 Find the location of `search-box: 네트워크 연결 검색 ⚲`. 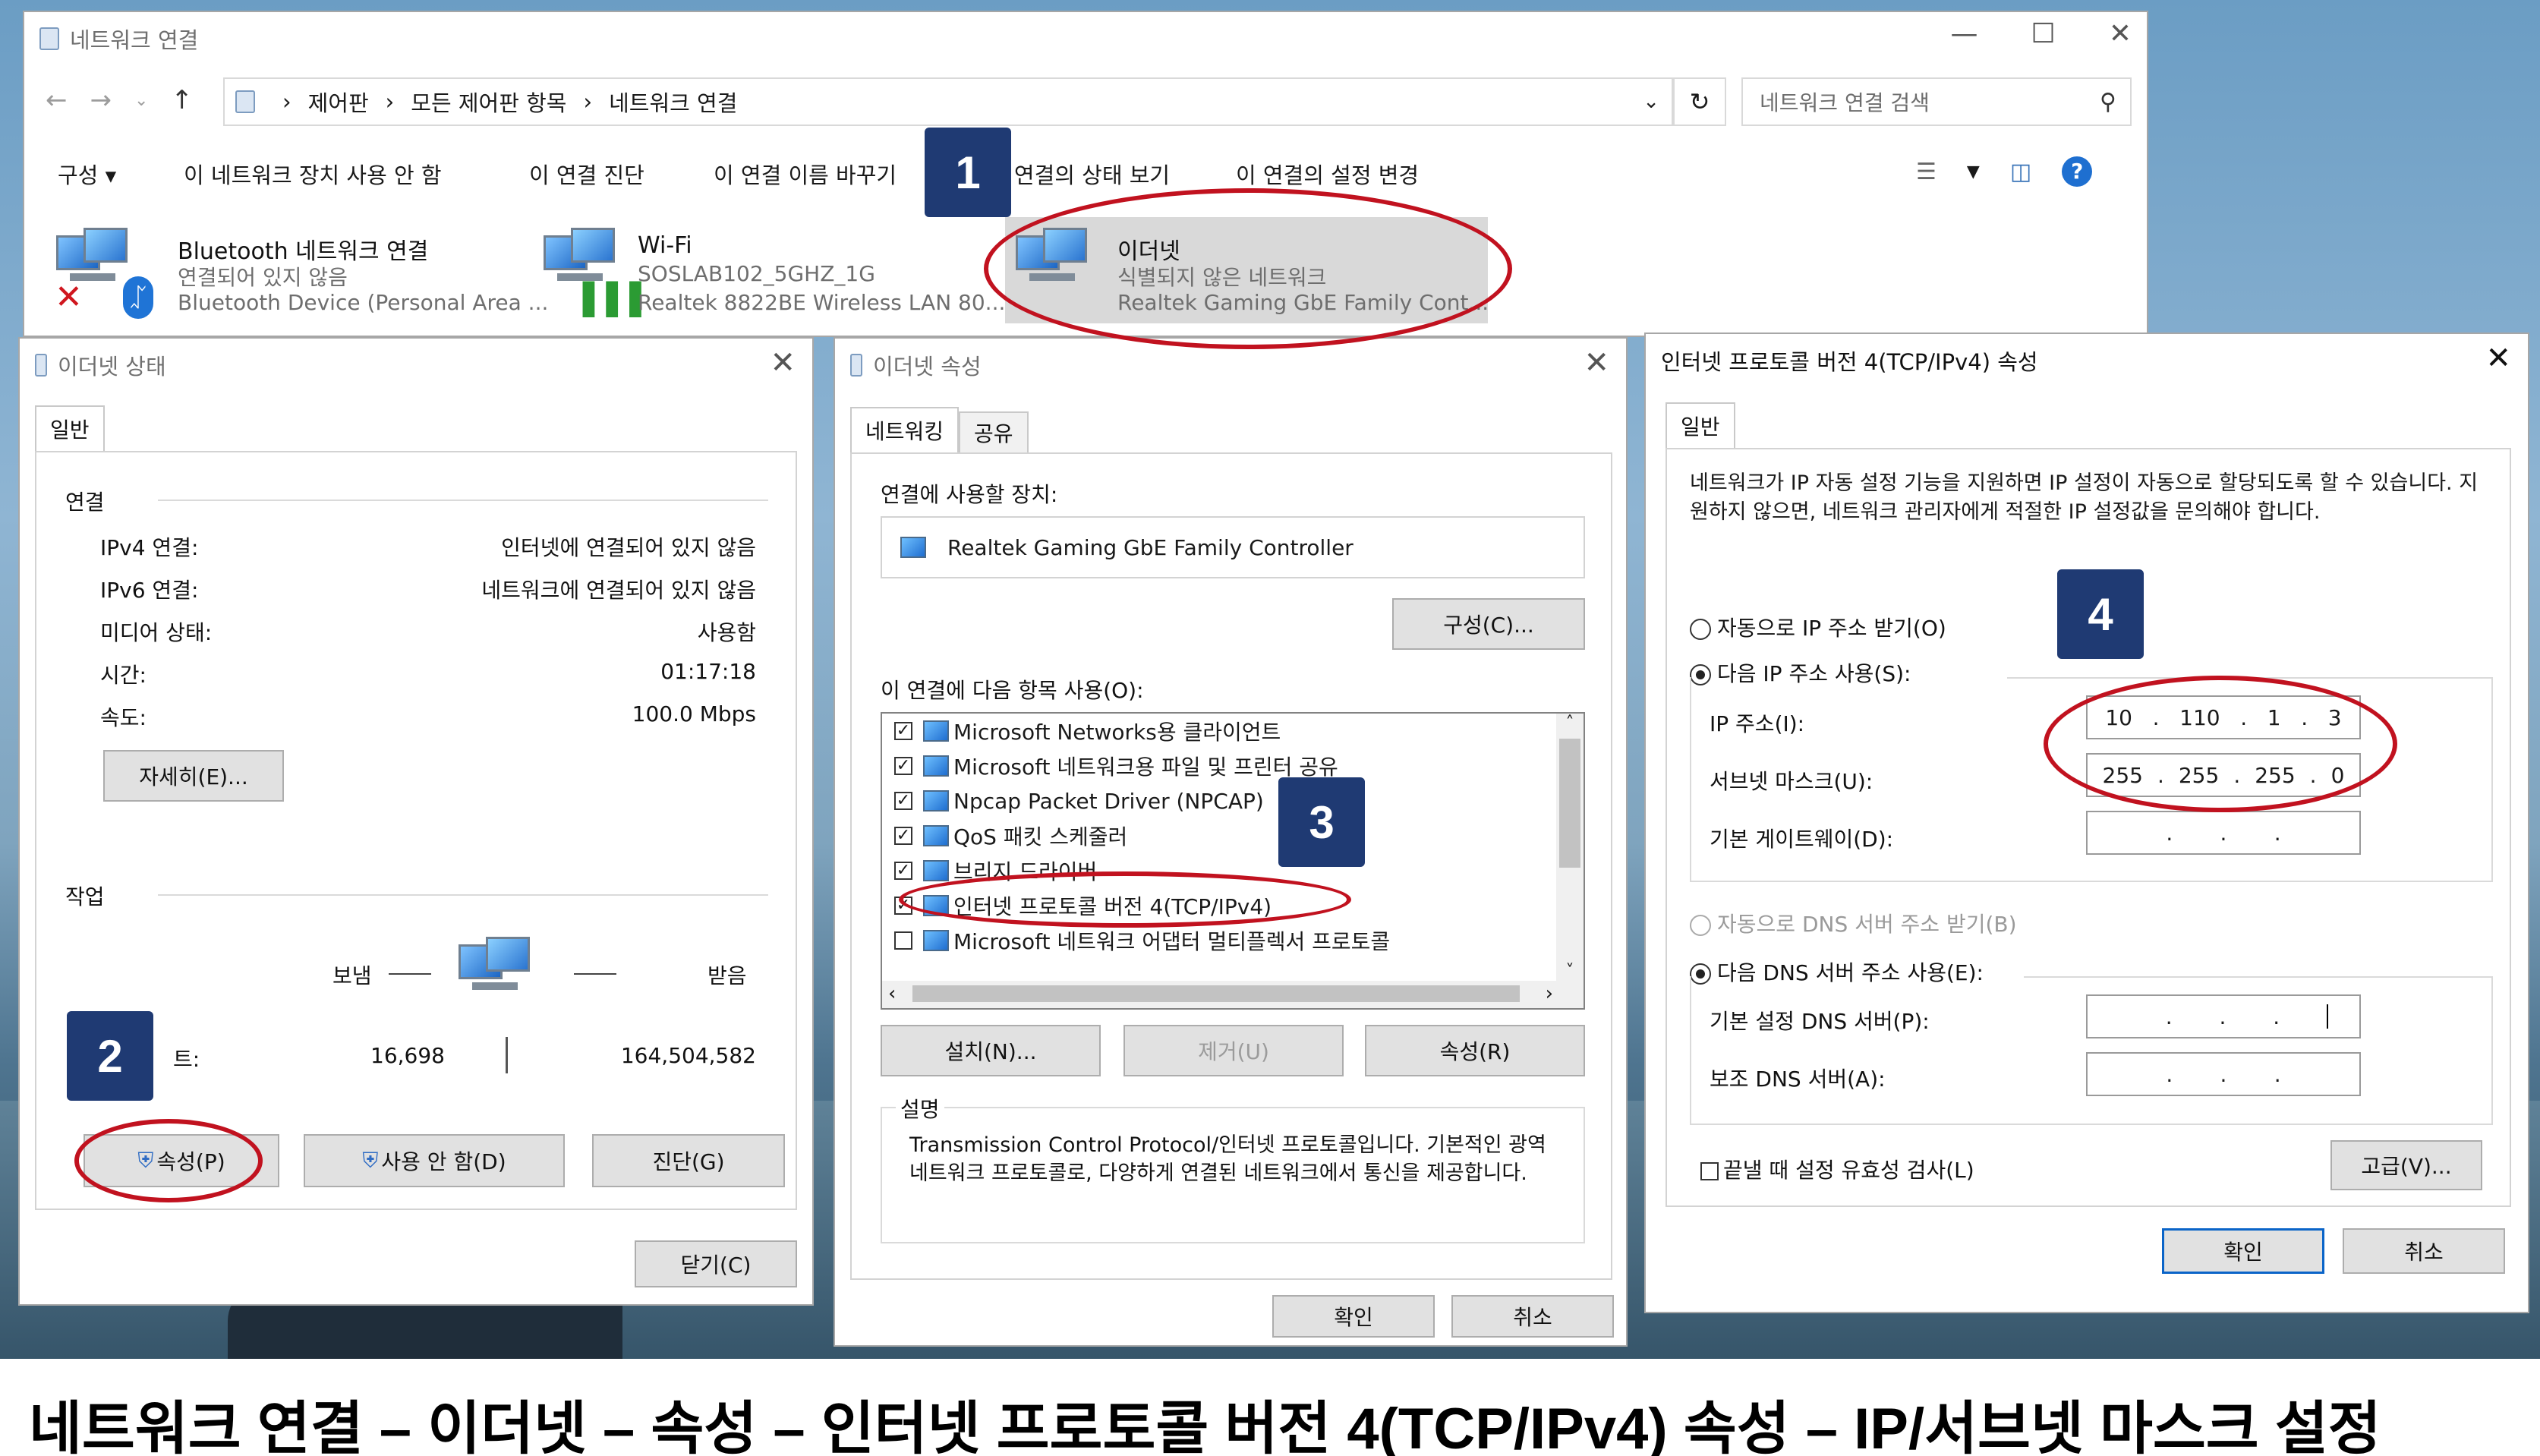

search-box: 네트워크 연결 검색 ⚲ is located at coordinates (1936, 101).